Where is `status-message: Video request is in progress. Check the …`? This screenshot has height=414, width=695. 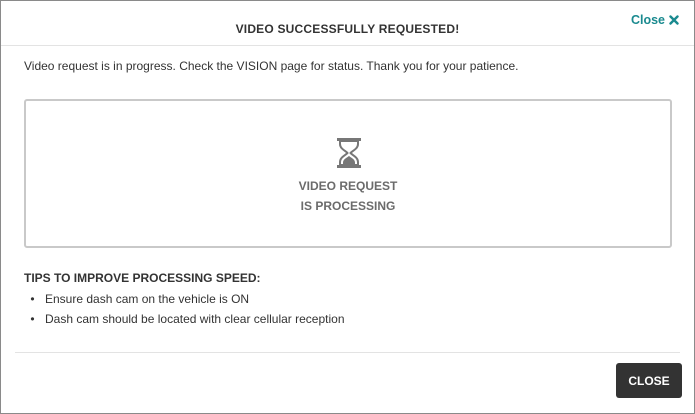 status-message: Video request is in progress. Check the … is located at coordinates (271, 66).